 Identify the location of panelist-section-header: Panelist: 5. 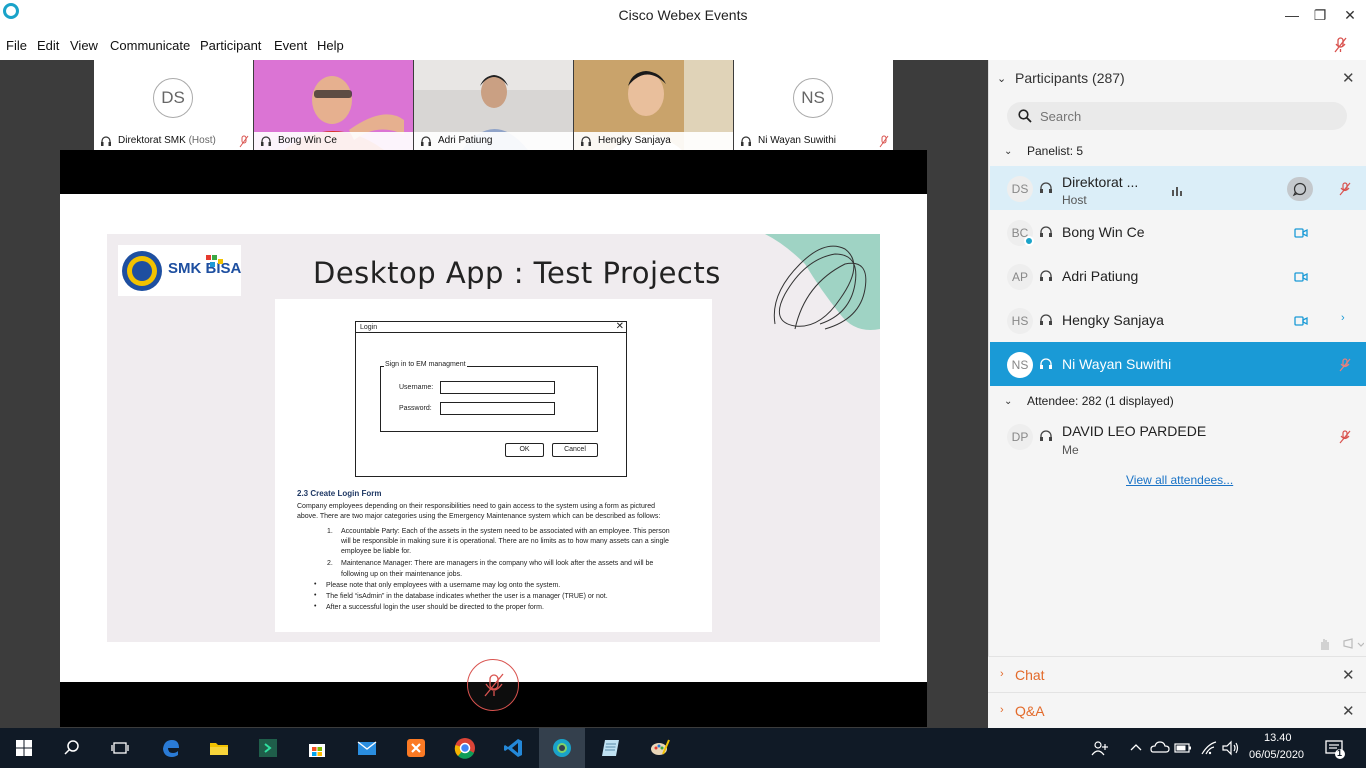
(1055, 151).